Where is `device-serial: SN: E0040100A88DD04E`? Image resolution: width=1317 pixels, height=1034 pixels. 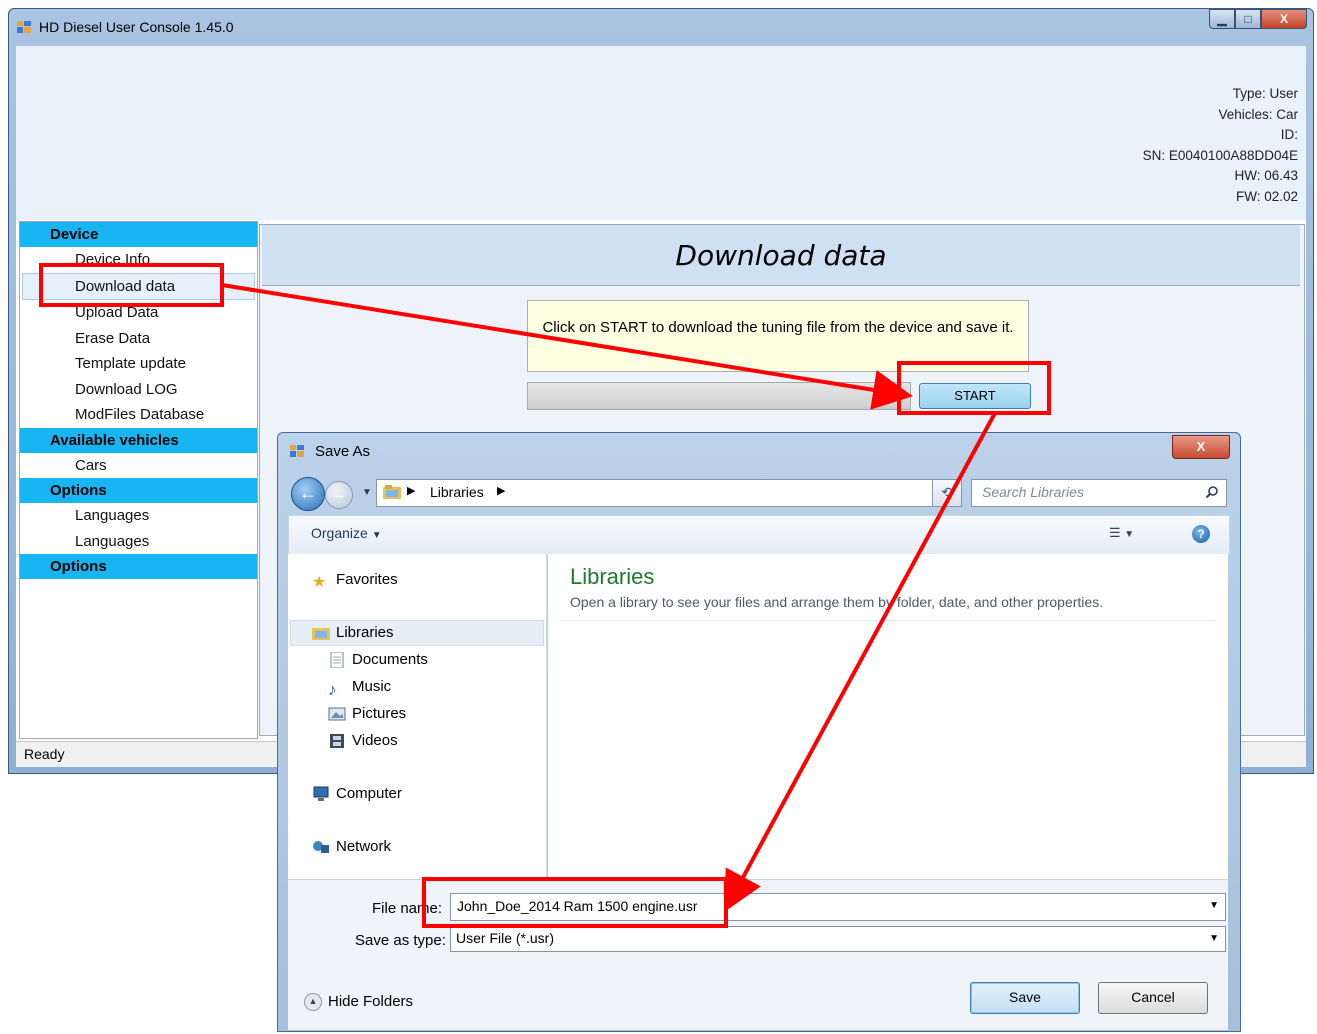 device-serial: SN: E0040100A88DD04E is located at coordinates (1220, 155).